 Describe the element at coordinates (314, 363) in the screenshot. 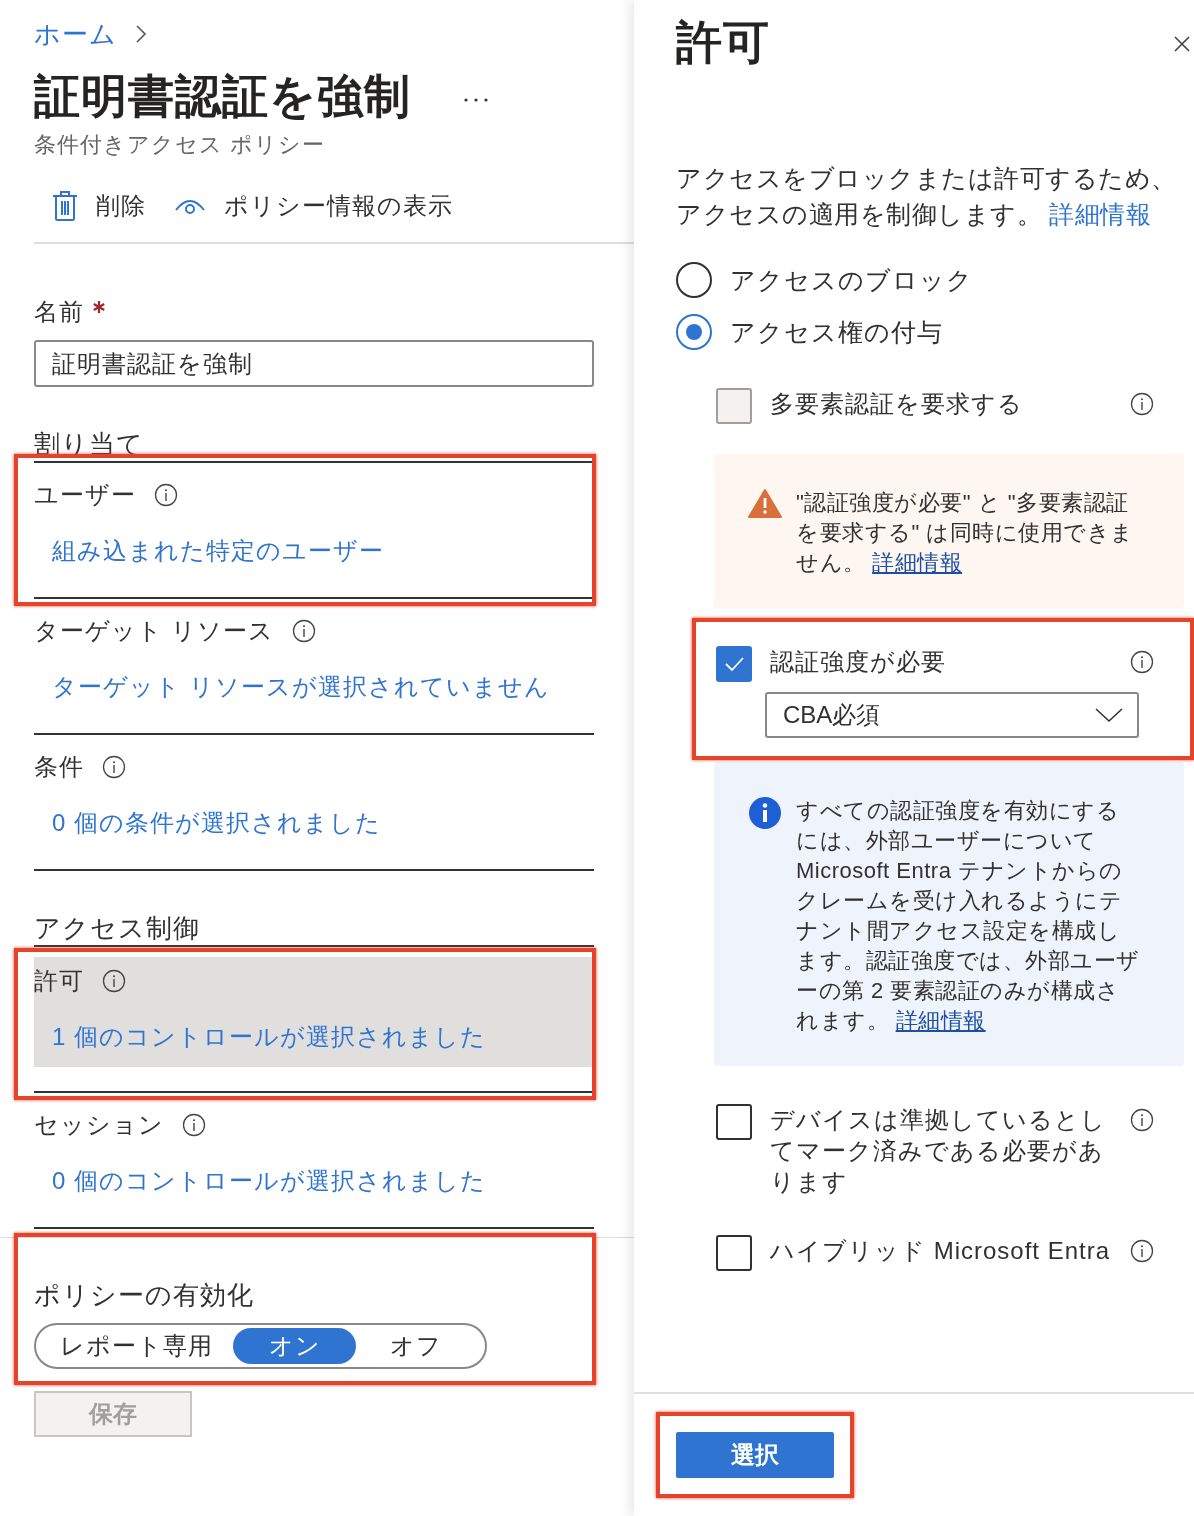

I see `name-field: 証明書認証を強制` at that location.